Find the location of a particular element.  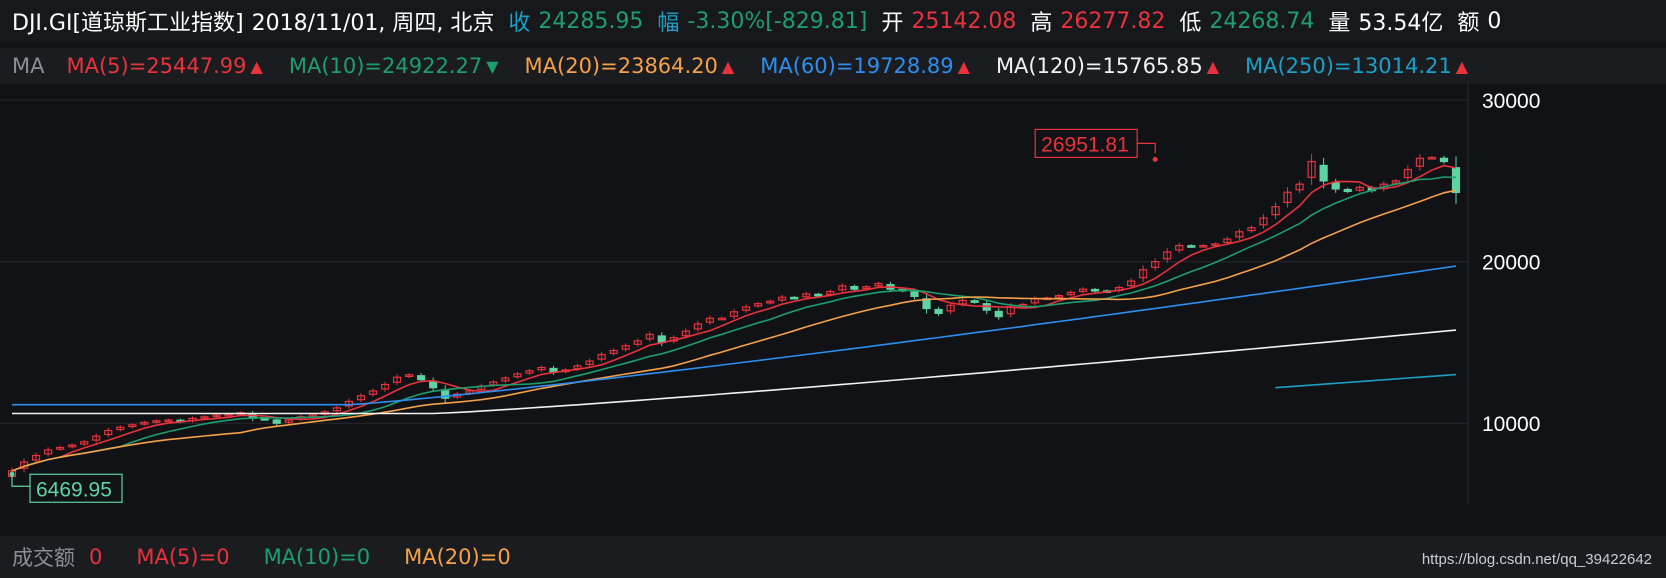

low-value: 24268.74 is located at coordinates (1262, 21).